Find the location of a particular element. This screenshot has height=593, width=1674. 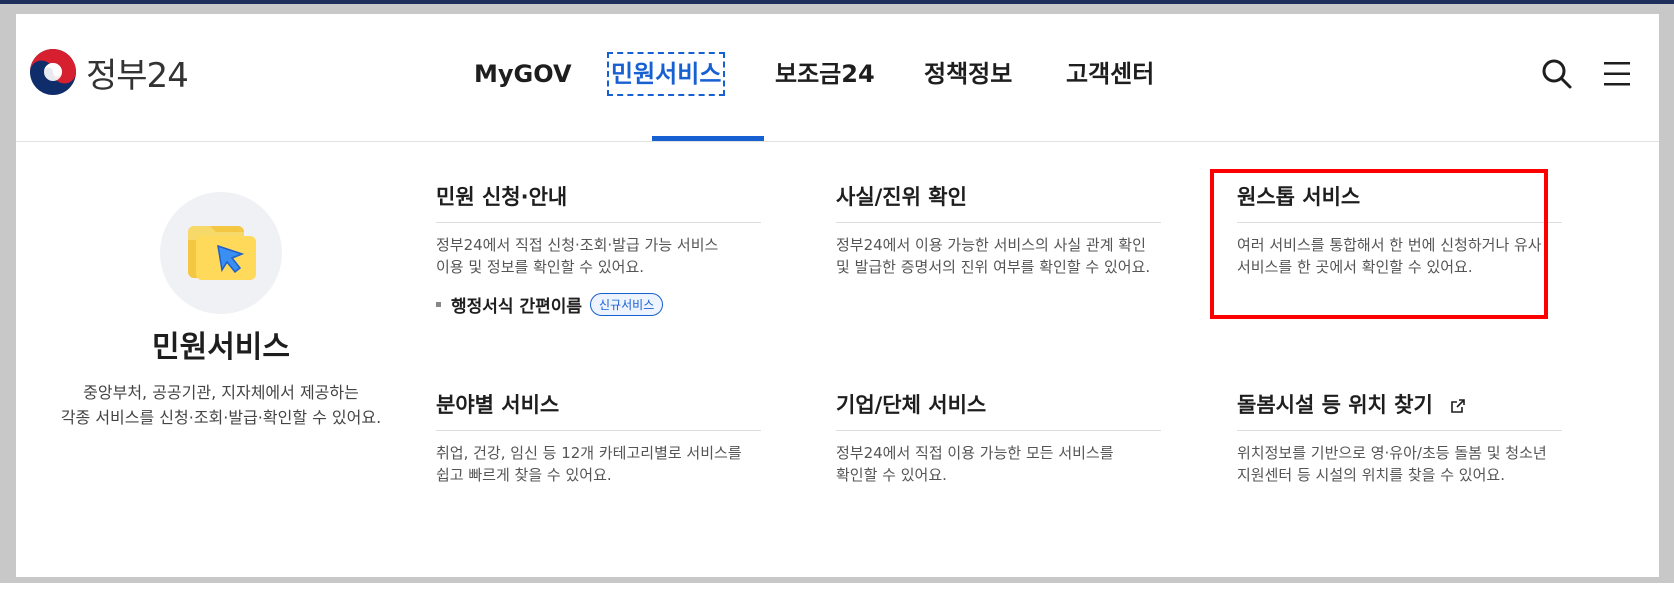

intro-desc-line: 각종 서비스를 신청·조회·발급·확인할 수 있어요. is located at coordinates (221, 417).